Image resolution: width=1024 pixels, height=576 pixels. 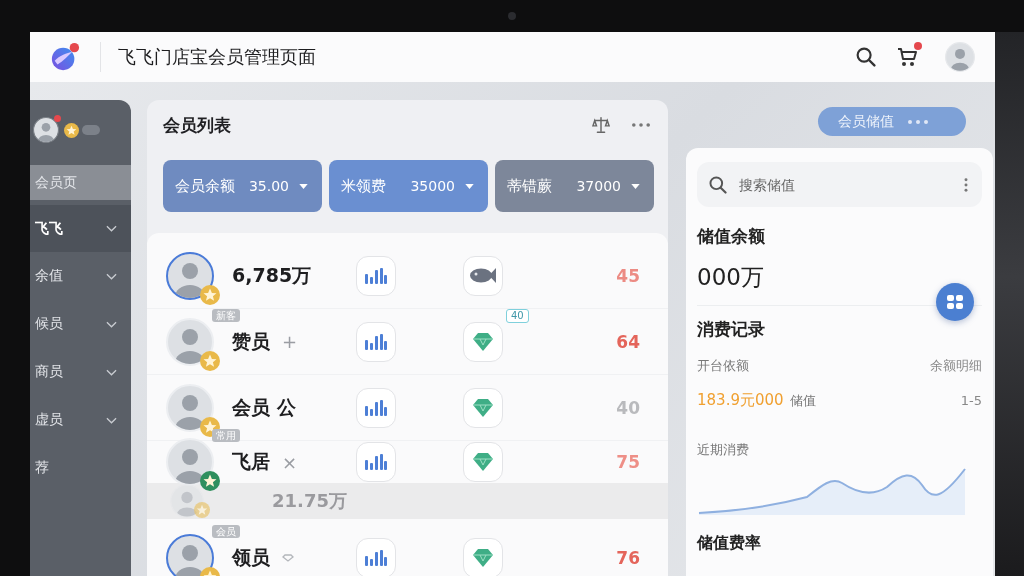 I want to click on member-score: 64, so click(x=628, y=341).